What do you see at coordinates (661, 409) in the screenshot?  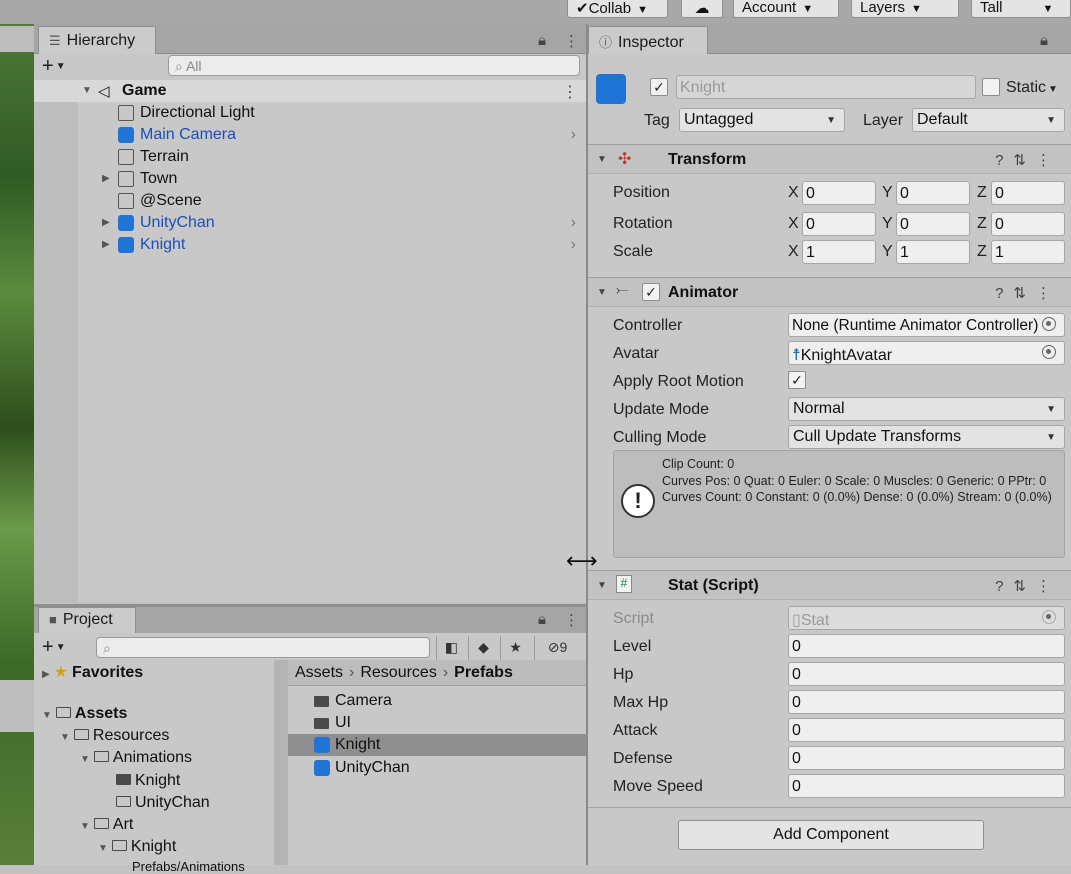 I see `update-mode-label: Update Mode` at bounding box center [661, 409].